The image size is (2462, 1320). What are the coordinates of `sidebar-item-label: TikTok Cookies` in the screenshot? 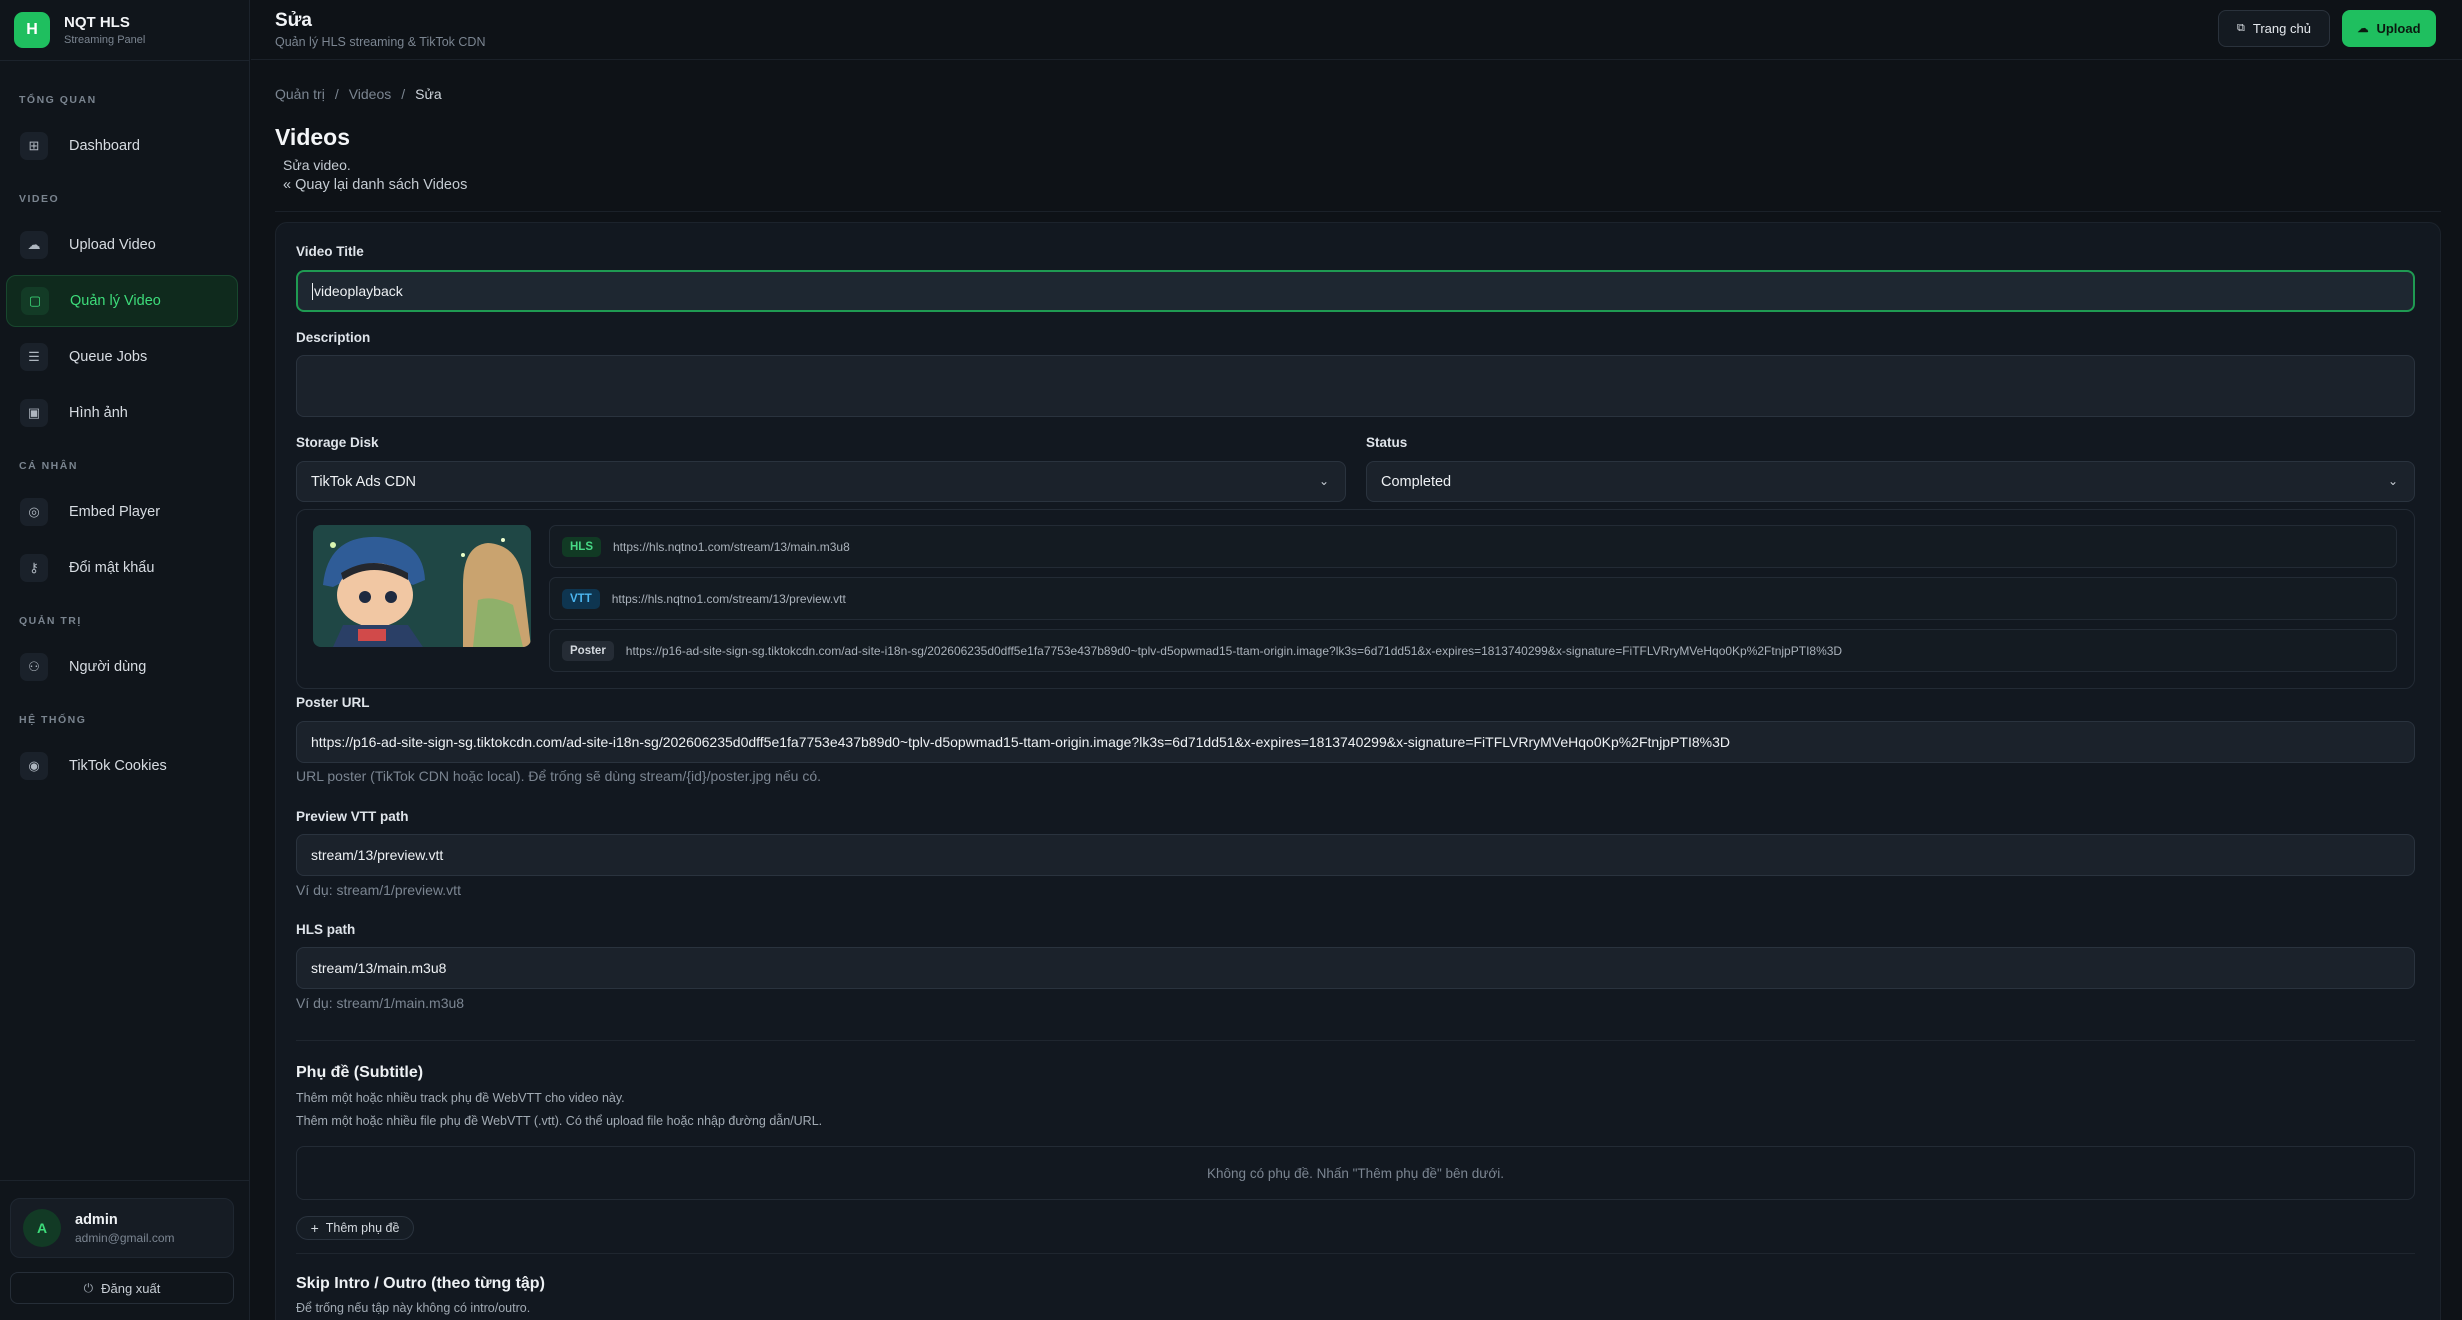 It's located at (118, 766).